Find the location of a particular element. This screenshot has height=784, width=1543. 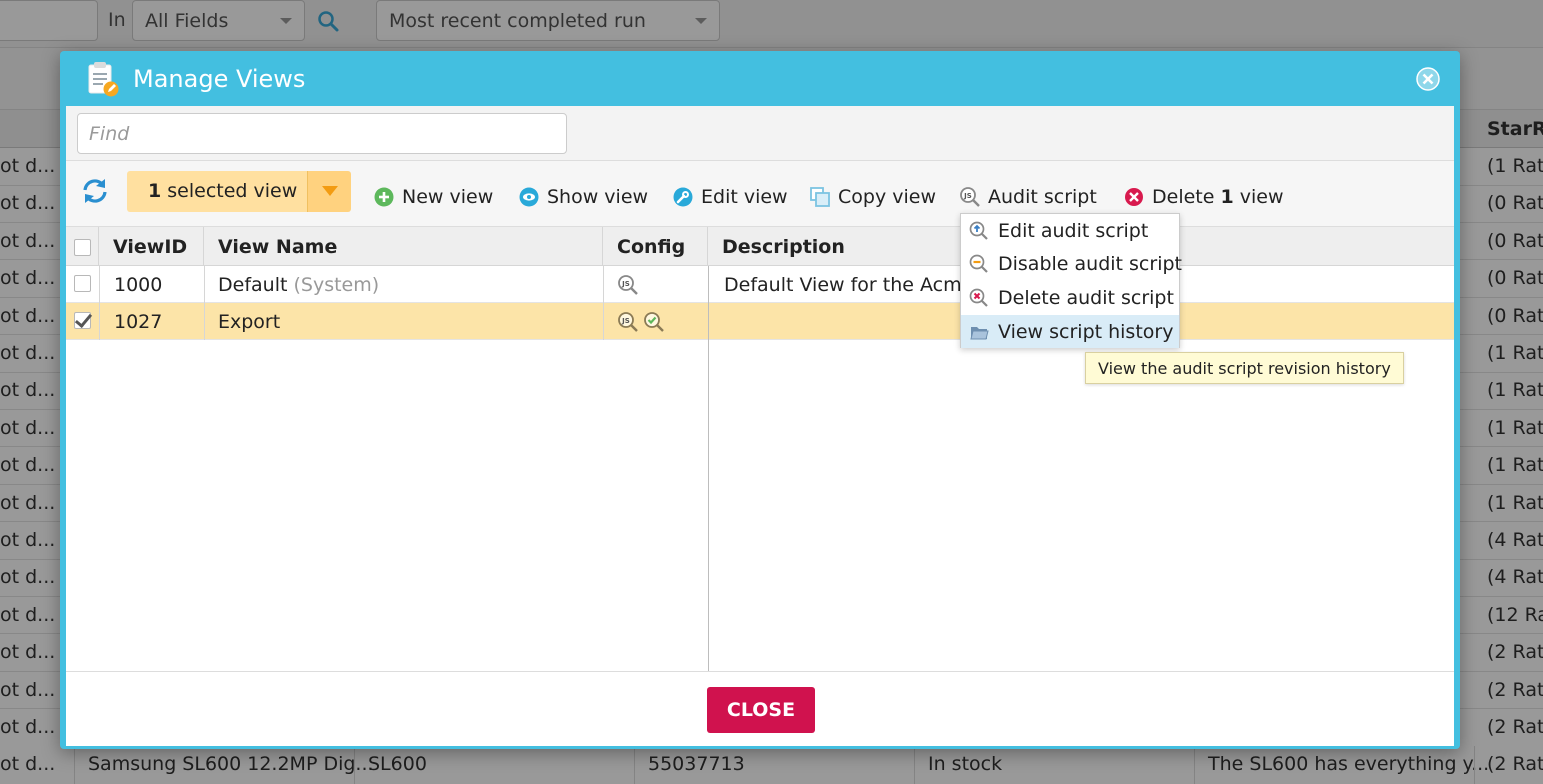

plus-circle-icon is located at coordinates (384, 197).